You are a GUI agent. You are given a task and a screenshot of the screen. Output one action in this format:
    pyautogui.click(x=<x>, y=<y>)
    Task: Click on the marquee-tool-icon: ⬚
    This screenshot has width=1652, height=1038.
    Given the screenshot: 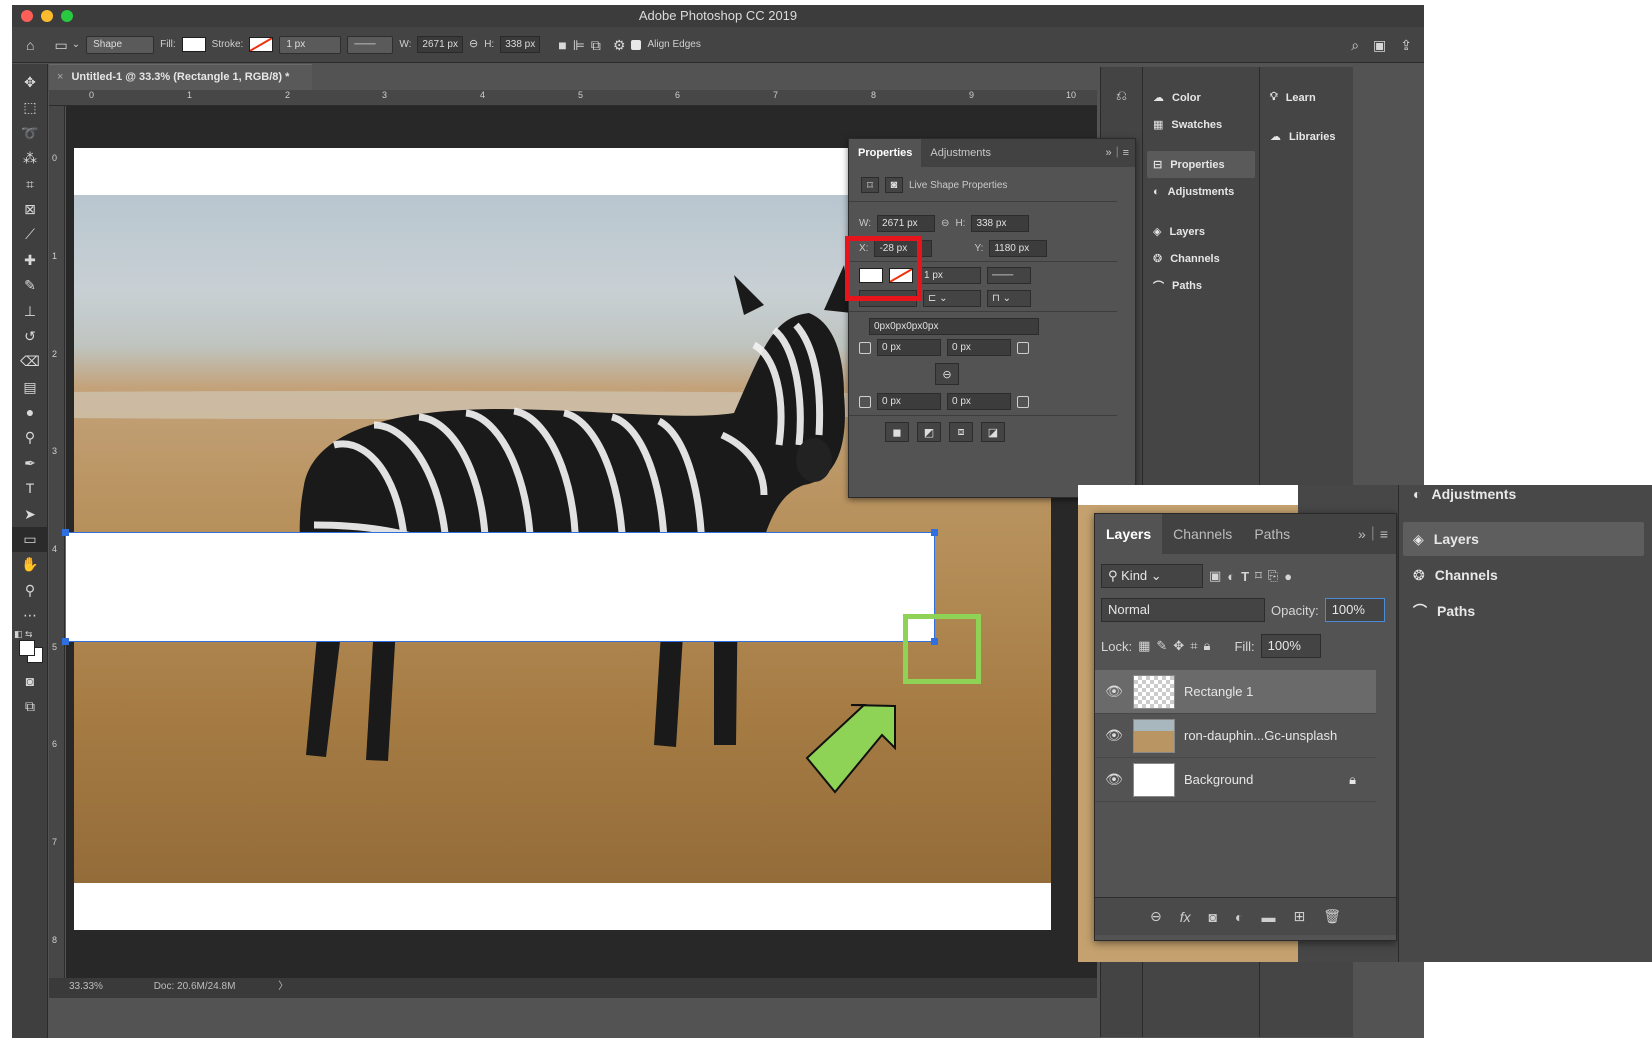 What is the action you would take?
    pyautogui.click(x=30, y=107)
    